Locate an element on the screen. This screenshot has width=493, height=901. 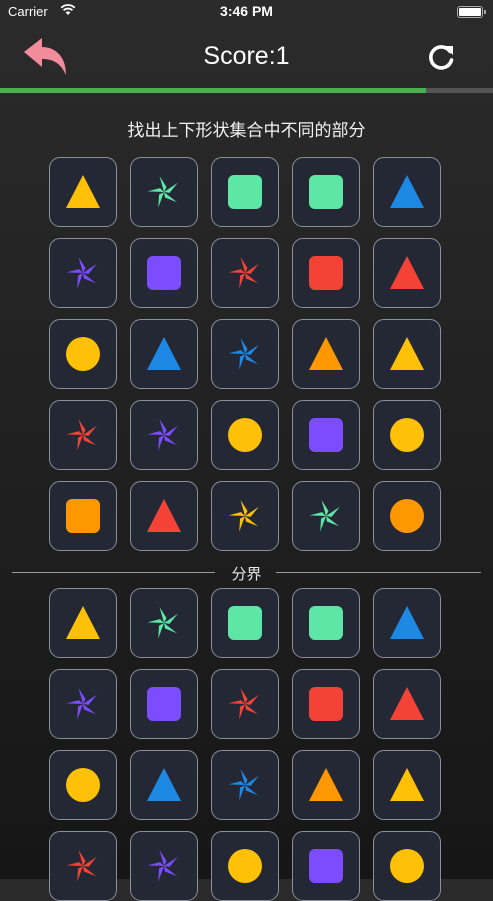
progress-fill is located at coordinates (213, 90).